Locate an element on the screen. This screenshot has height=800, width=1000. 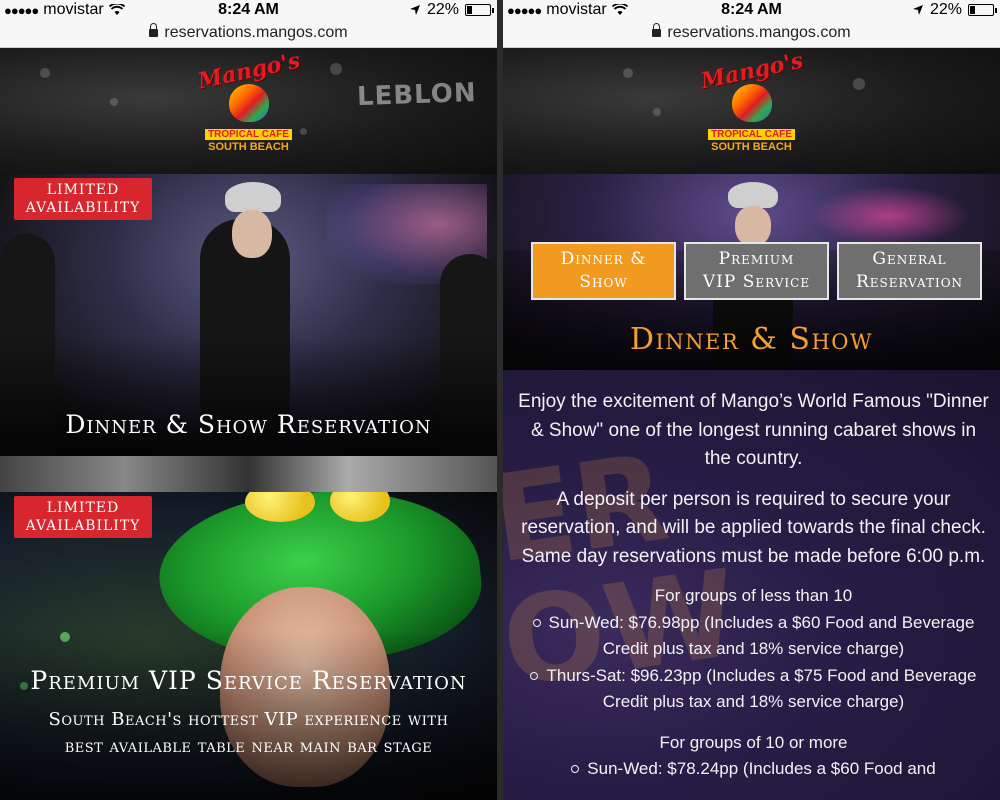
site-header: LEBLON Mango's TROPICAL CAFE SOUTH BEACH is located at coordinates (248, 111).